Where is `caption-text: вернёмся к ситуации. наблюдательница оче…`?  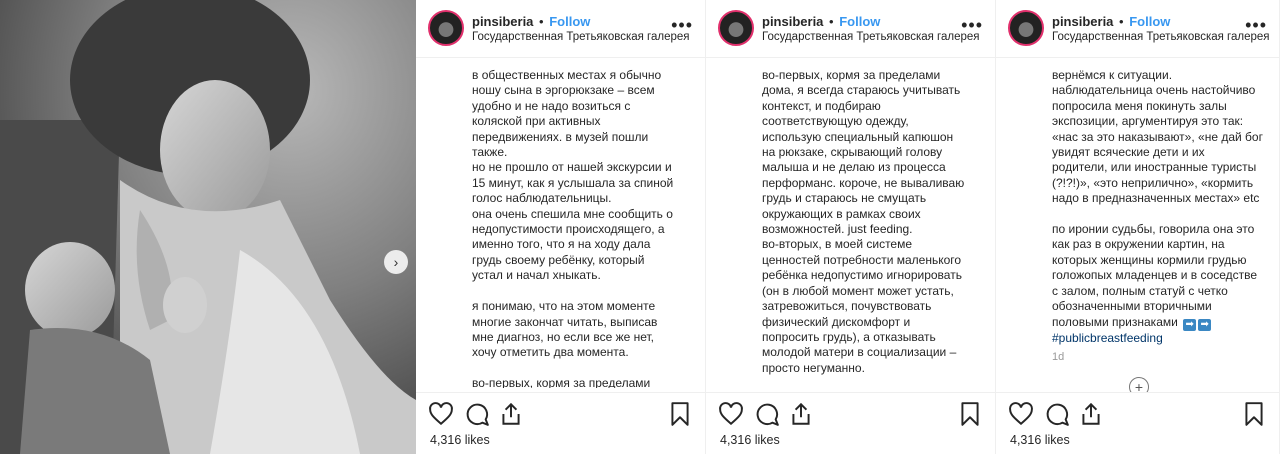
caption-text: вернёмся к ситуации. наблюдательница оче… is located at coordinates (1157, 198).